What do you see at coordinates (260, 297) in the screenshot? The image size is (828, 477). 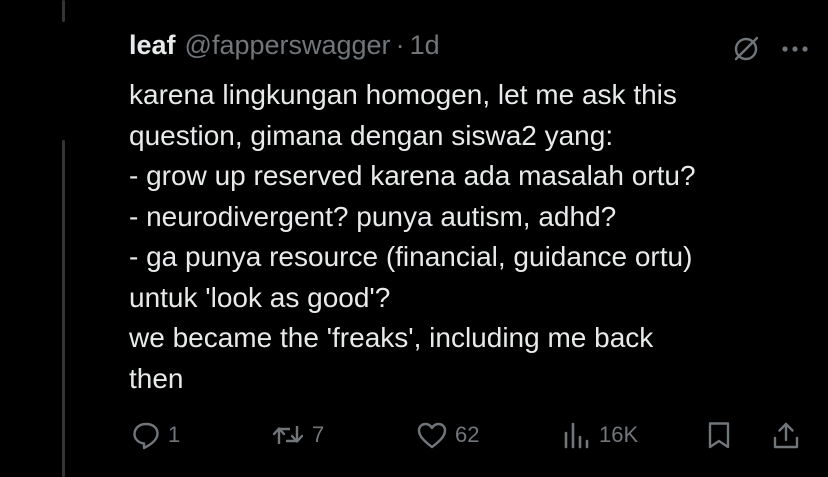 I see `tweet-text-line: untuk 'look as good'?` at bounding box center [260, 297].